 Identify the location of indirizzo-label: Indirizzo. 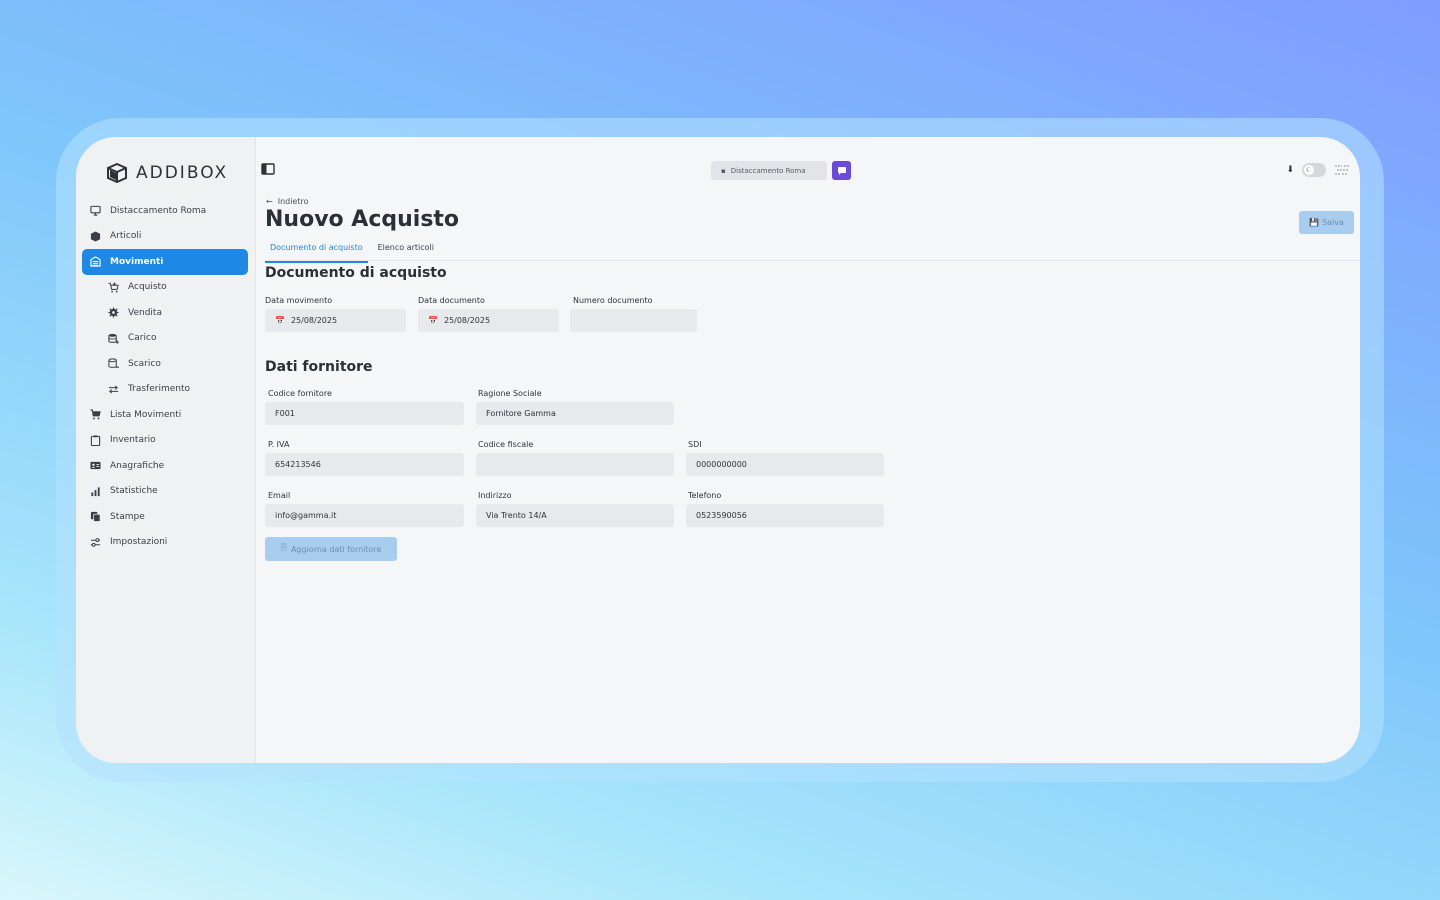
(495, 495).